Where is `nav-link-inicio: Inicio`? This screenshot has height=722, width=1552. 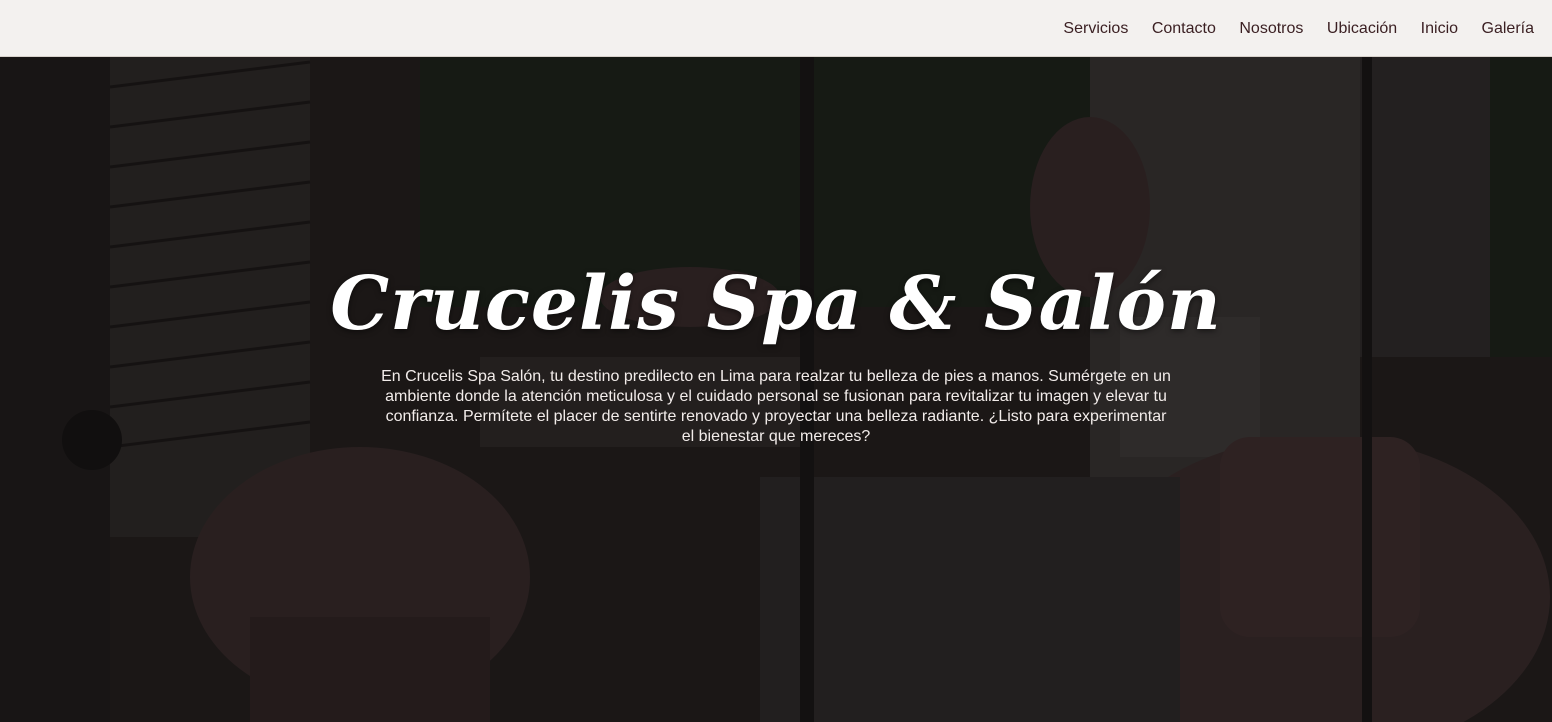
nav-link-inicio: Inicio is located at coordinates (1427, 28).